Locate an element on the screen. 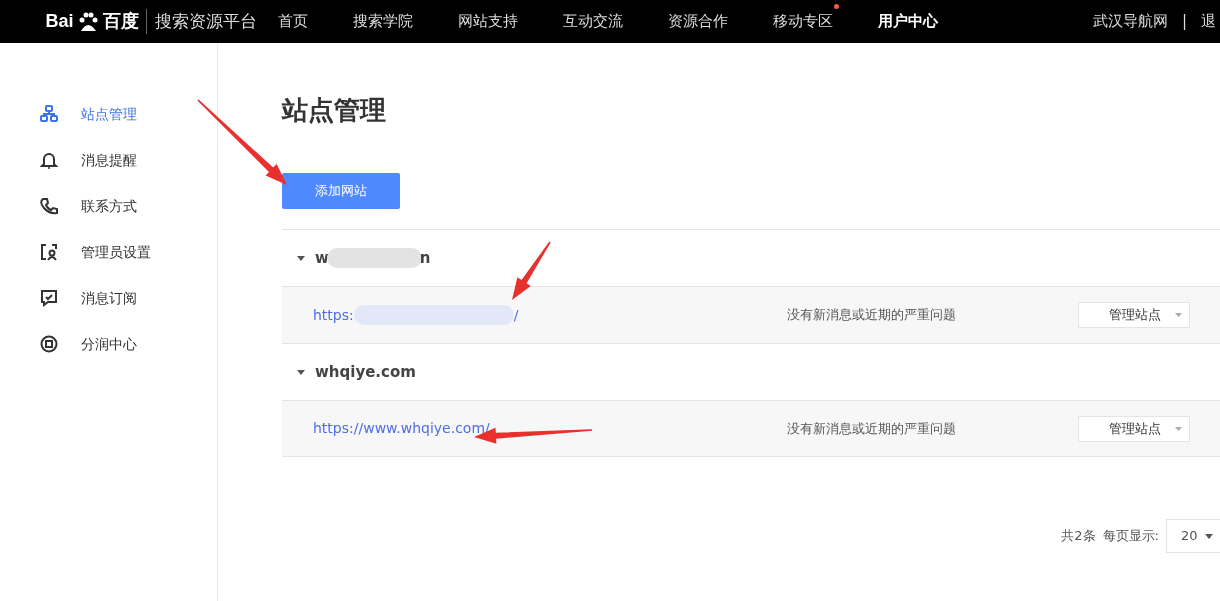  site-domain: n is located at coordinates (425, 258).